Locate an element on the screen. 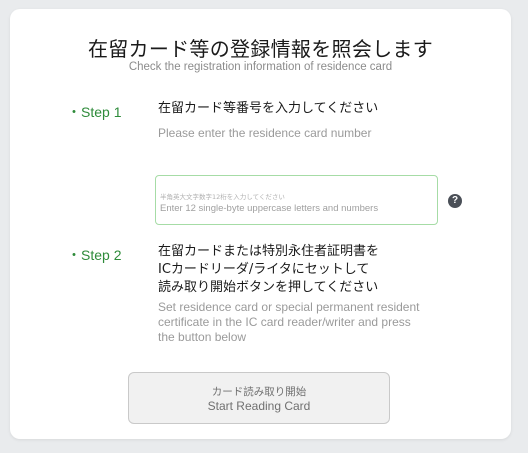 This screenshot has width=528, height=453. step2-title-line: 在留カードまたは特別永住者証明書を is located at coordinates (269, 251).